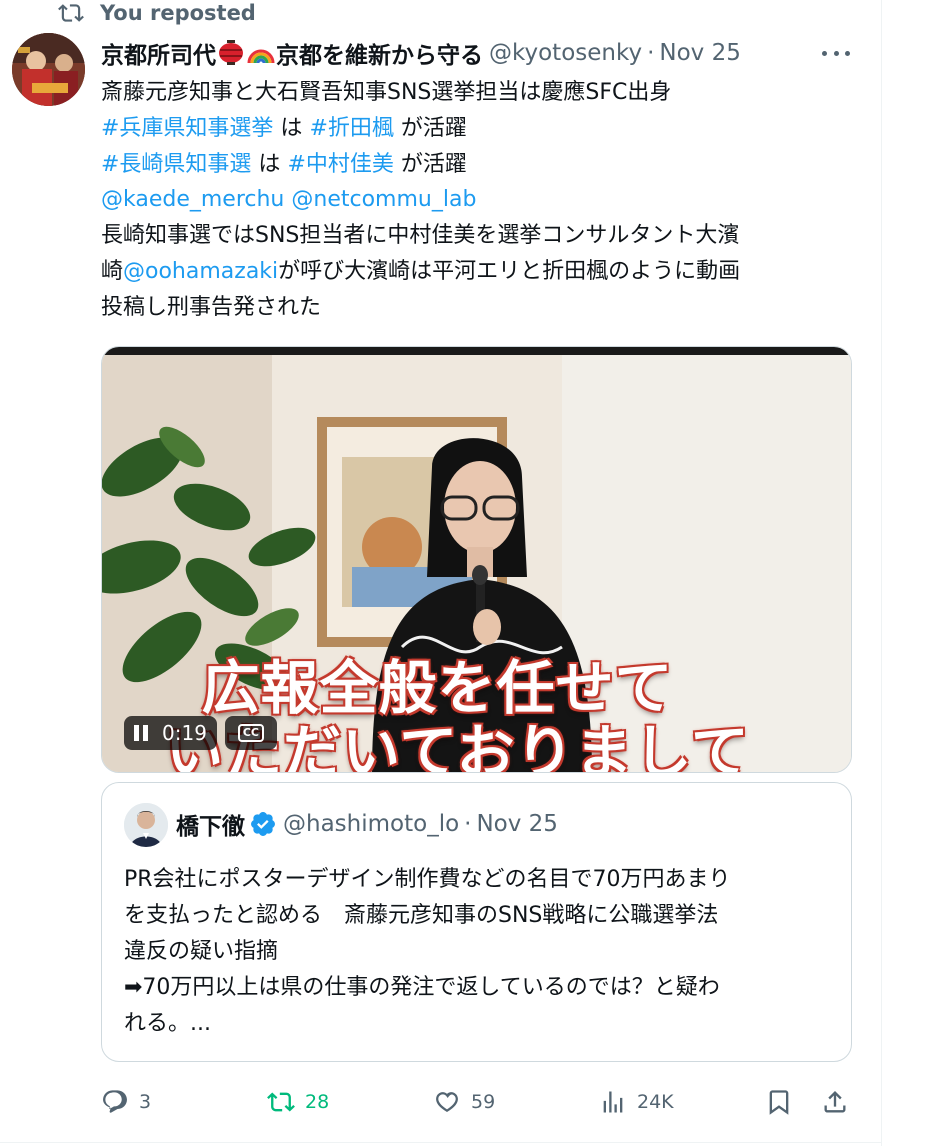 This screenshot has height=1146, width=940. What do you see at coordinates (184, 733) in the screenshot?
I see `video-time: 0:19` at bounding box center [184, 733].